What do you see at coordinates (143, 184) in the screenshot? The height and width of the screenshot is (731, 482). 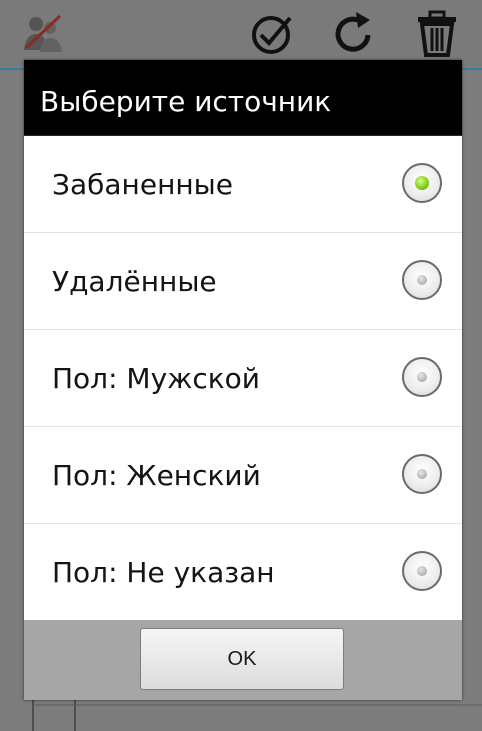 I see `option-label: Забаненные` at bounding box center [143, 184].